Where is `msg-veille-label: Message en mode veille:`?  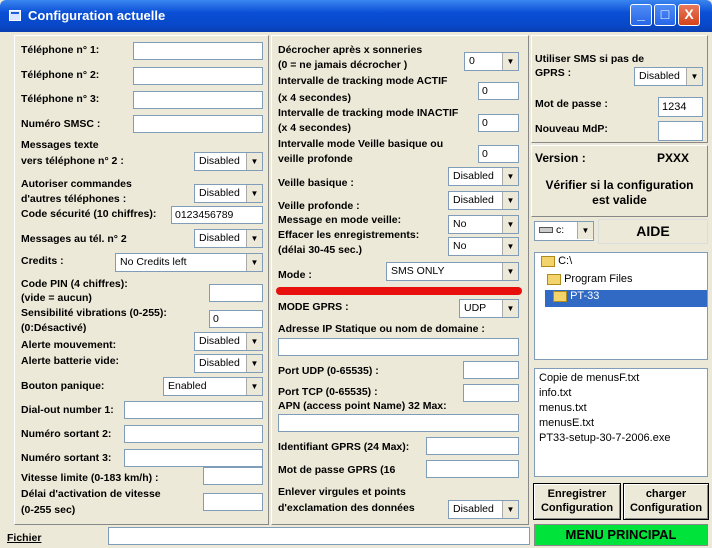
msg-veille-label: Message en mode veille: is located at coordinates (340, 220).